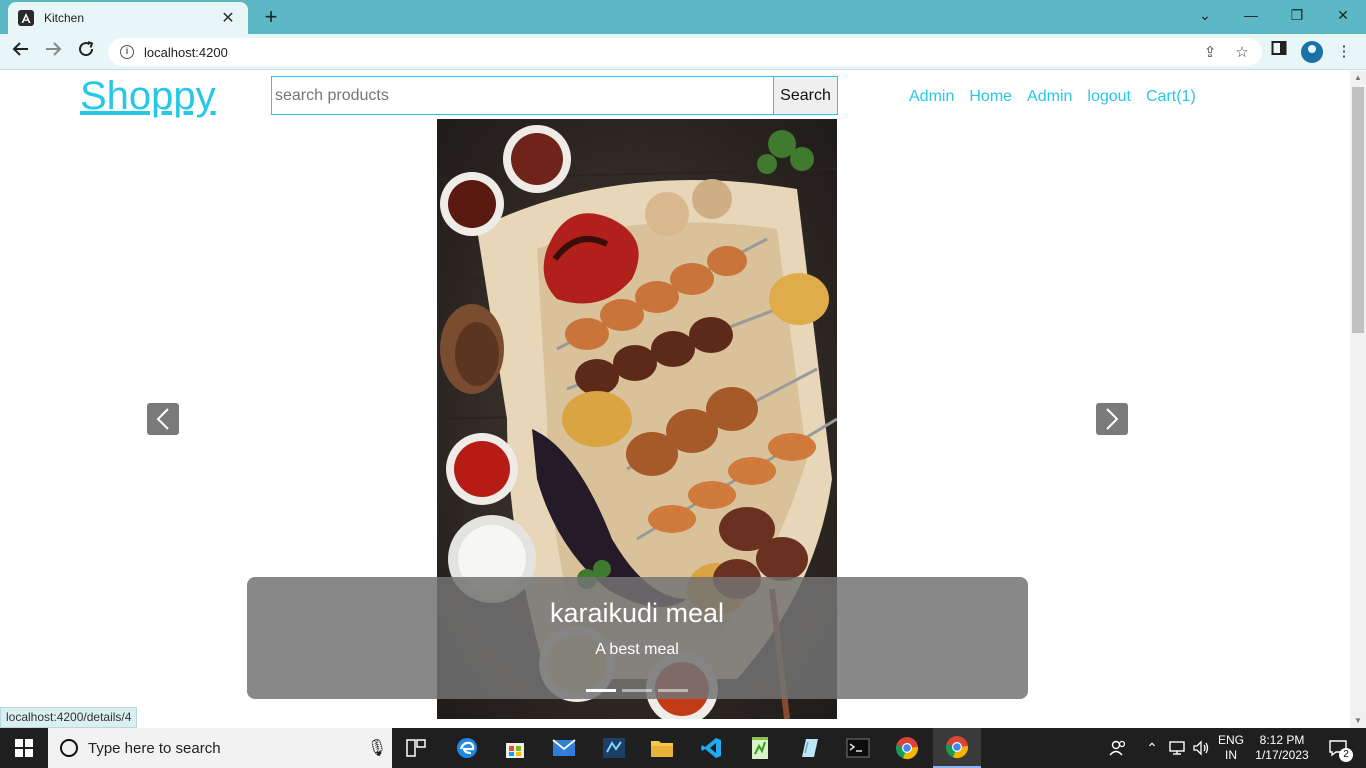 The image size is (1366, 768). I want to click on vscode-icon, so click(711, 748).